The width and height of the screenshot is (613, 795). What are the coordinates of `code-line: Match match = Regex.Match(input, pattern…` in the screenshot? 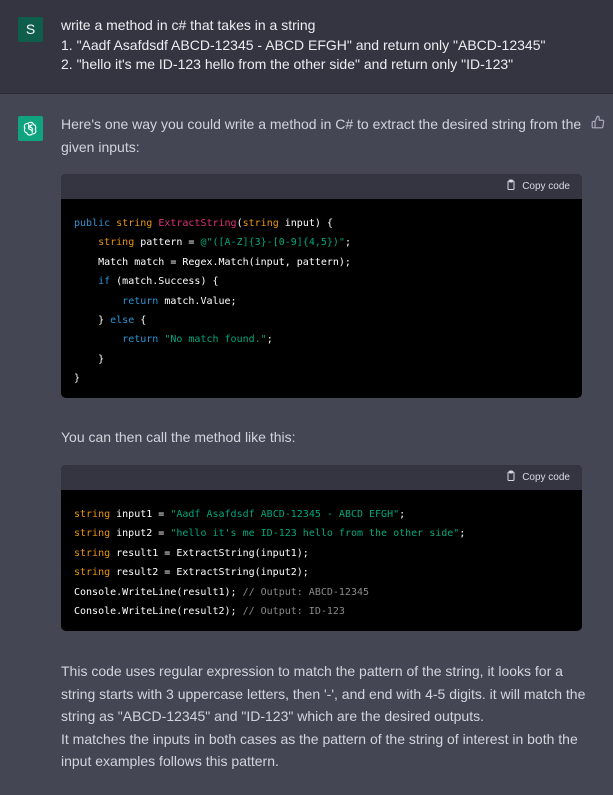 It's located at (224, 262).